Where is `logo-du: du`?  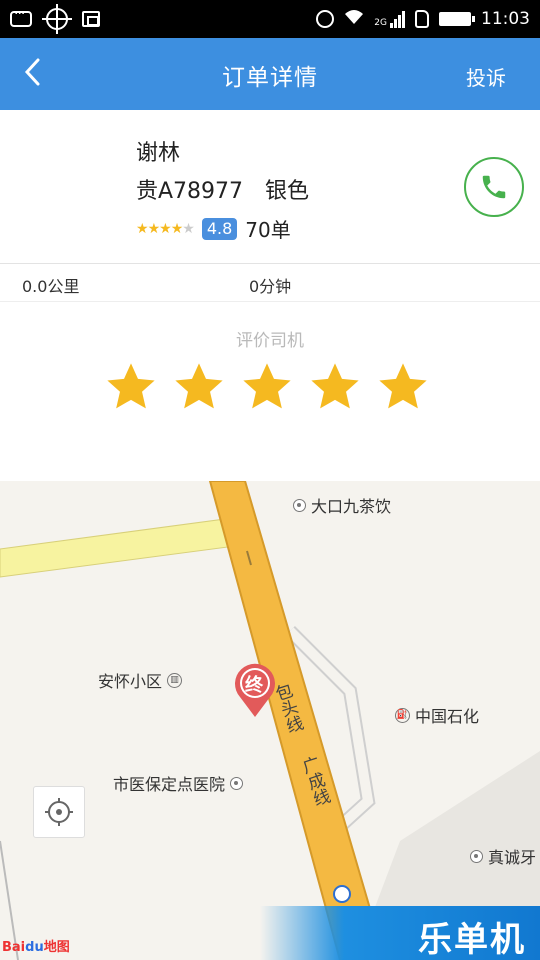 logo-du: du is located at coordinates (34, 947).